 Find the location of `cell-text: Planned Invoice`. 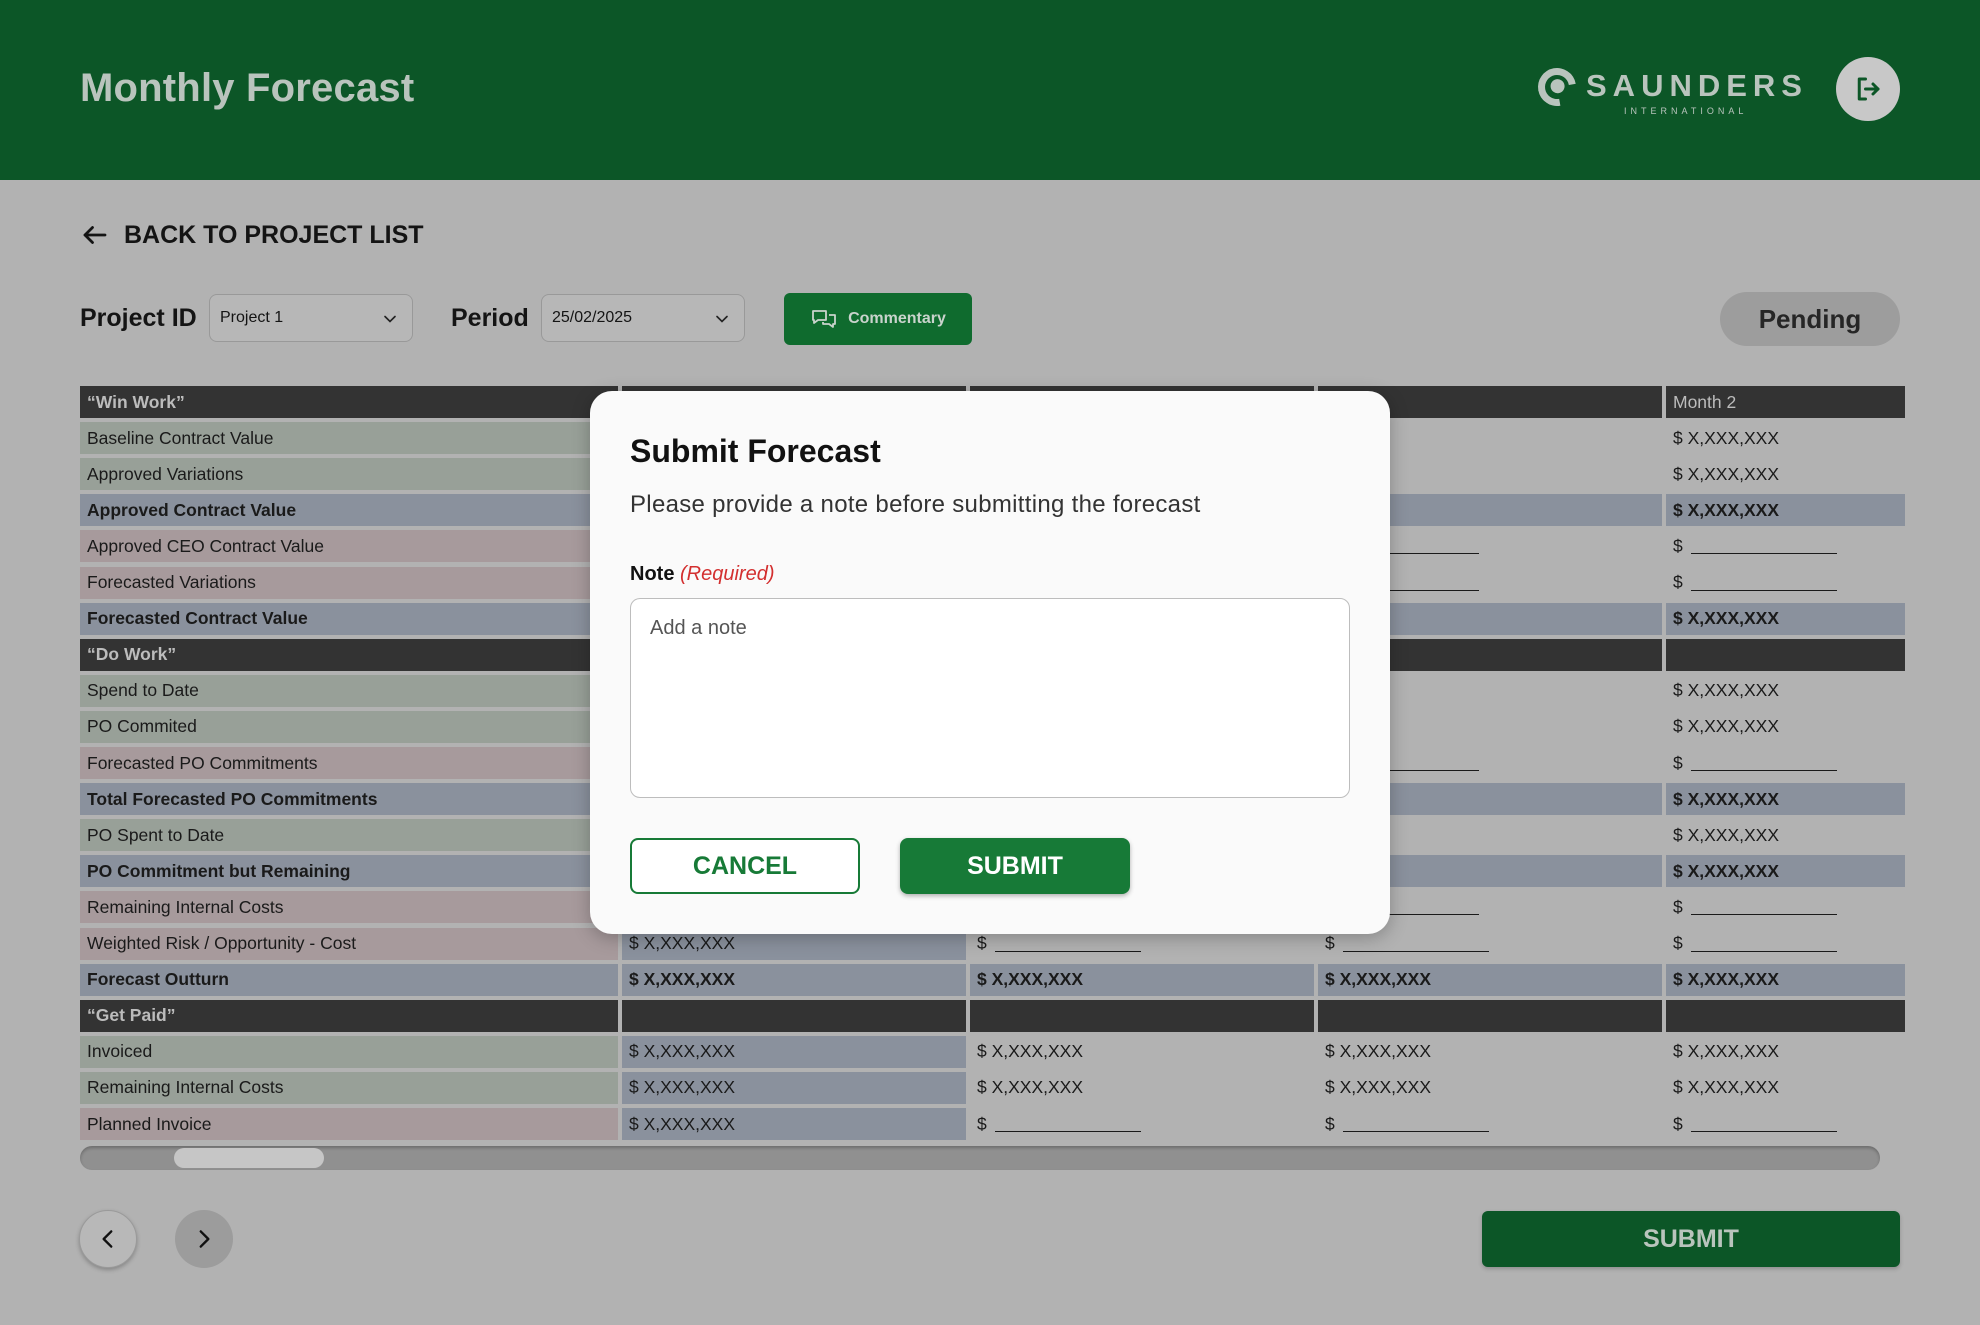

cell-text: Planned Invoice is located at coordinates (149, 1123).